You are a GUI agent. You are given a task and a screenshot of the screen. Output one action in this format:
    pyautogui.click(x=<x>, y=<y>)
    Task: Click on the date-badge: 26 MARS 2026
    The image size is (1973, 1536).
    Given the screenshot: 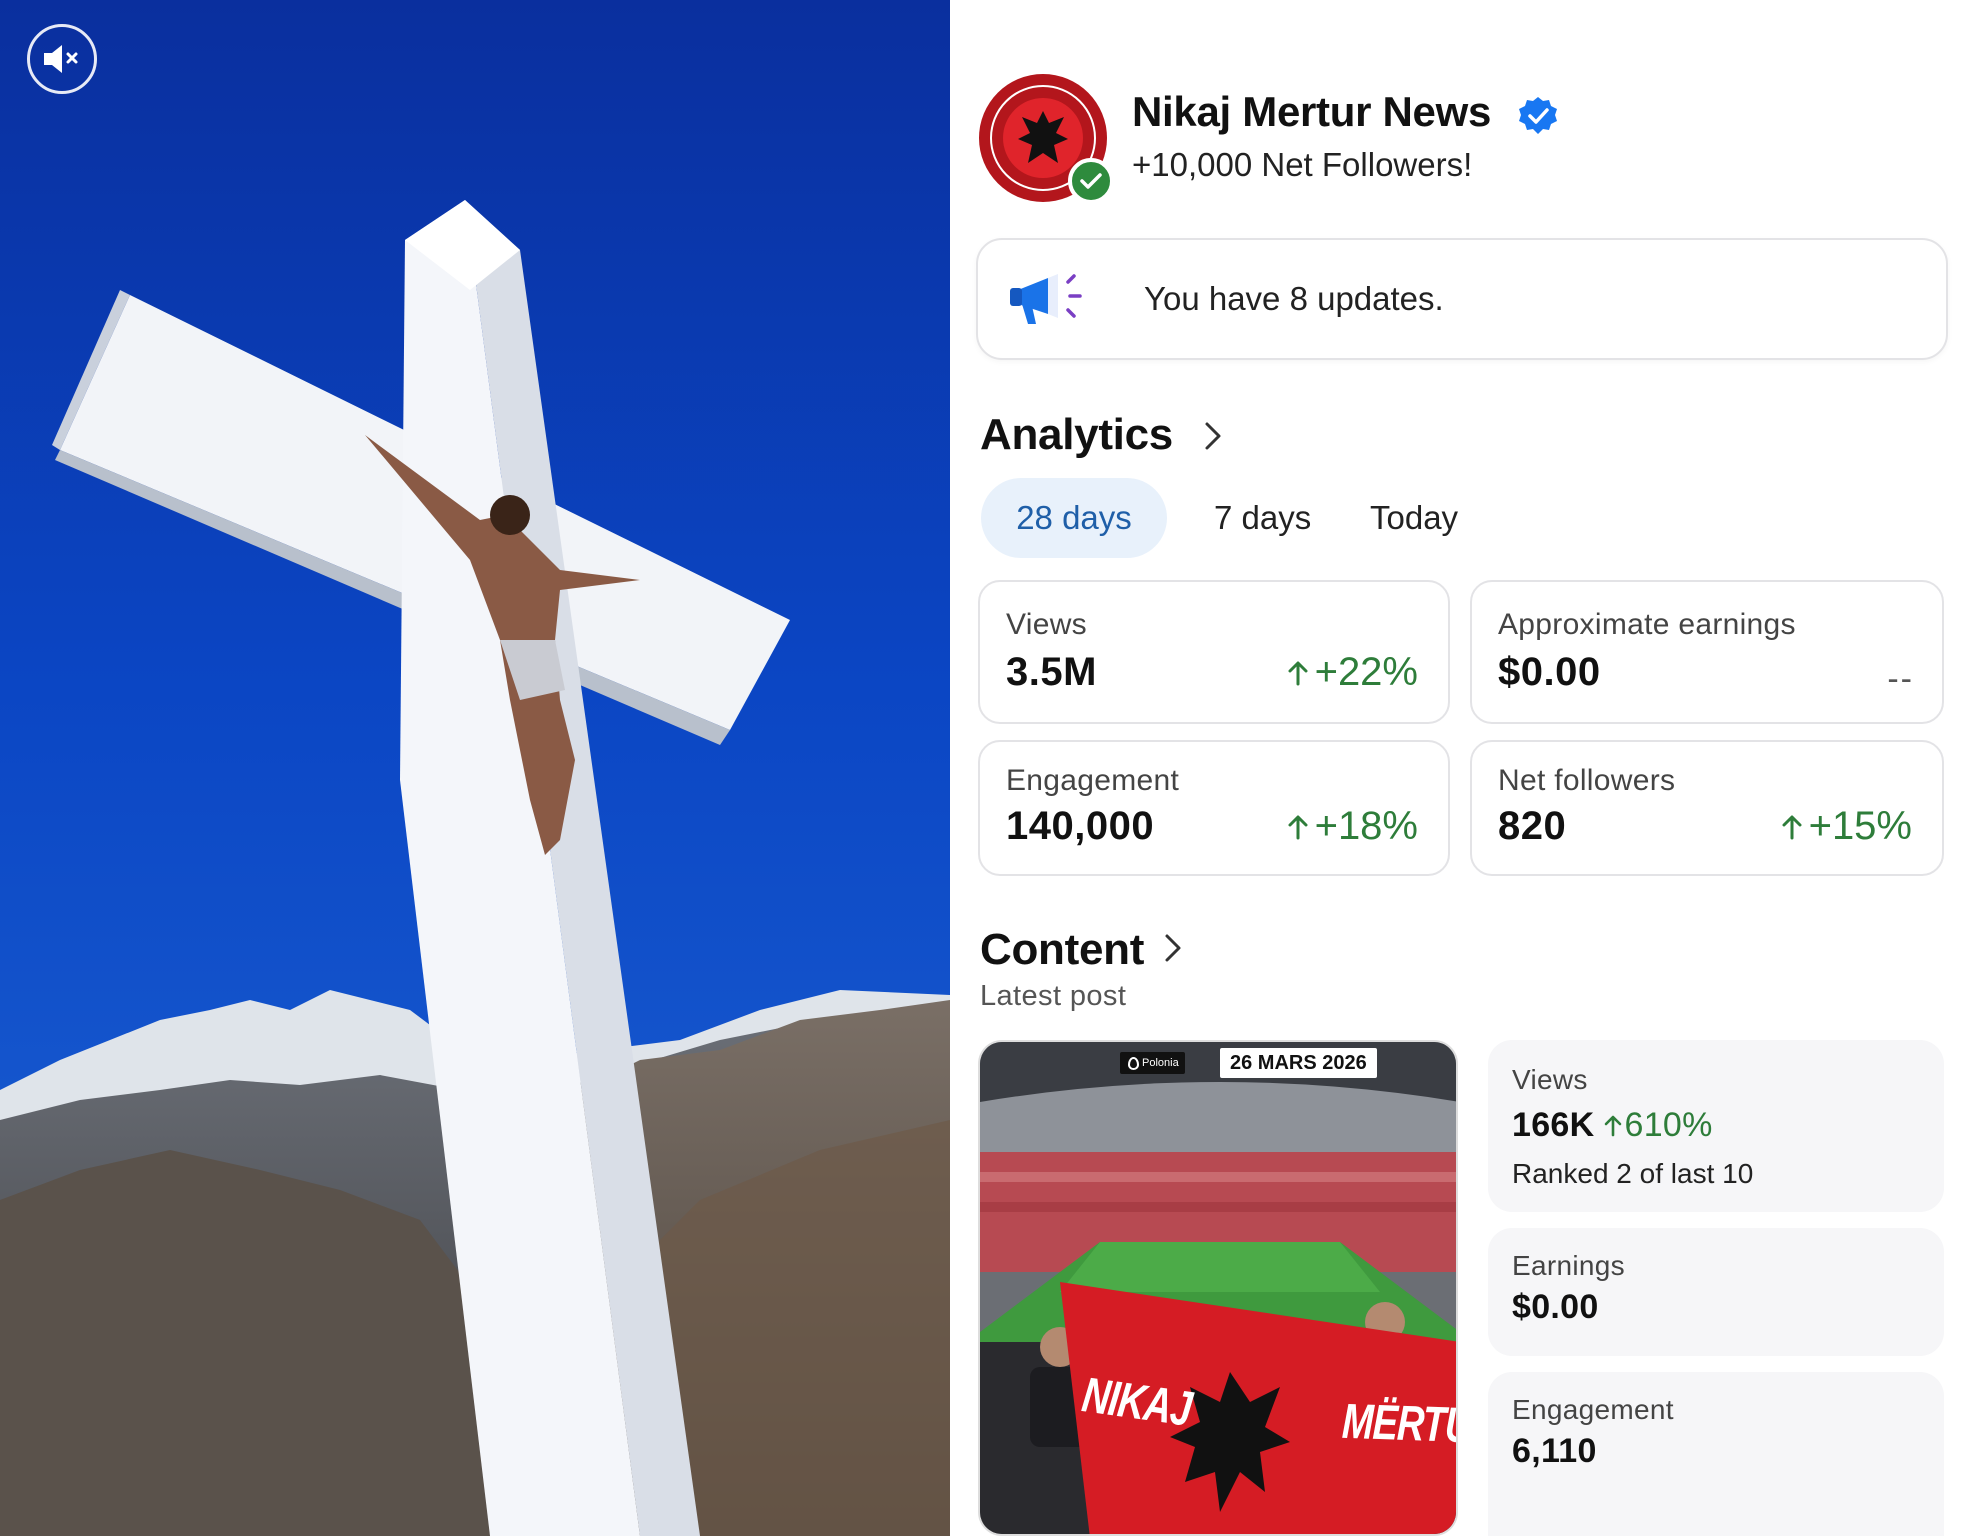 What is the action you would take?
    pyautogui.click(x=1298, y=1063)
    